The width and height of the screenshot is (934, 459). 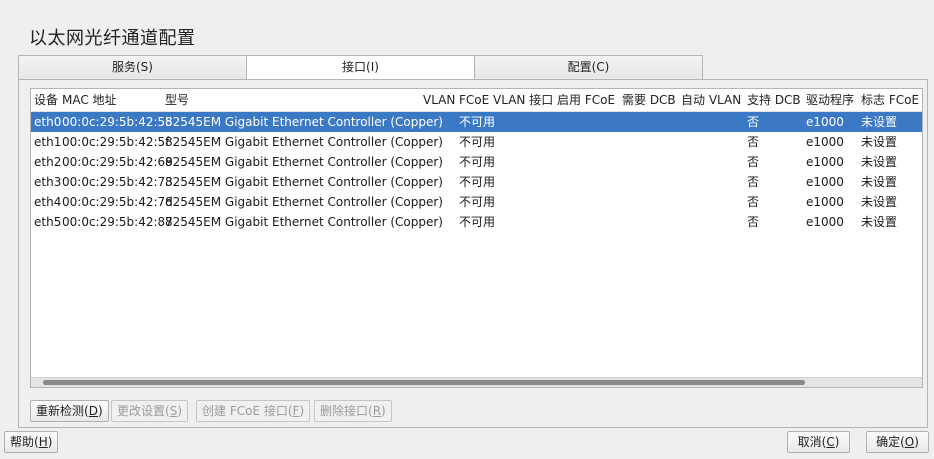 I want to click on column-header-model: 型号, so click(x=177, y=100).